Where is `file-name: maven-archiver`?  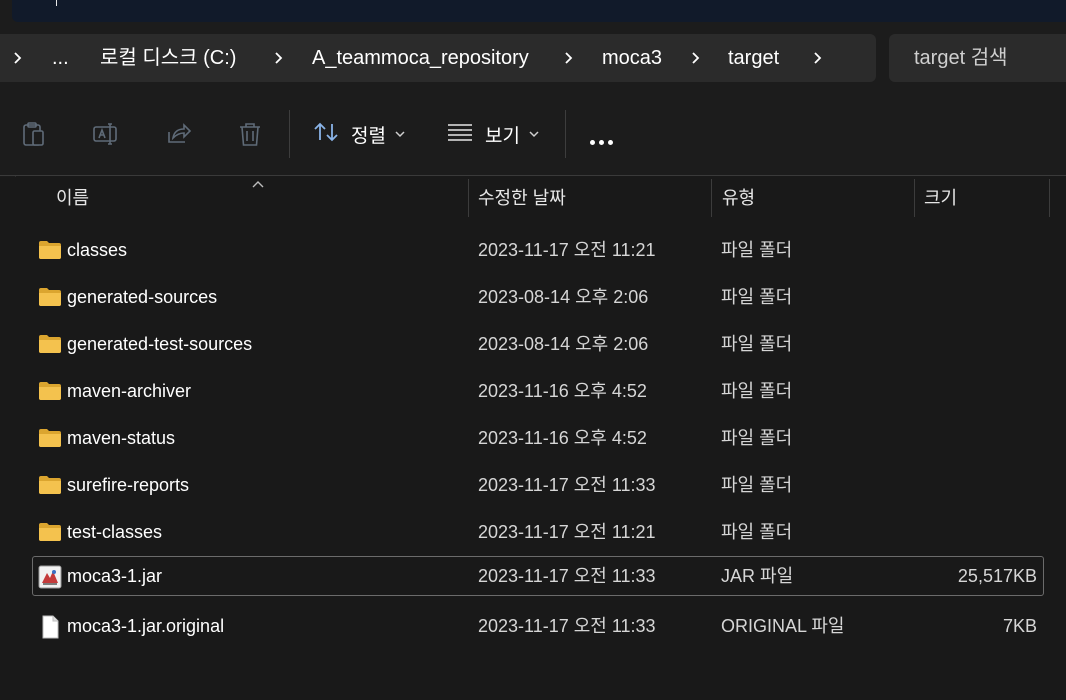
file-name: maven-archiver is located at coordinates (129, 391).